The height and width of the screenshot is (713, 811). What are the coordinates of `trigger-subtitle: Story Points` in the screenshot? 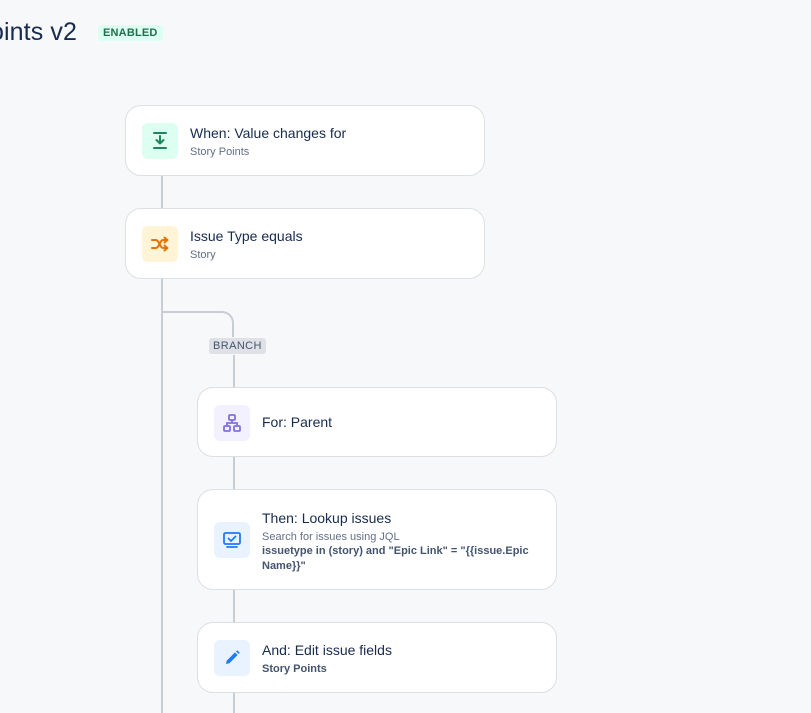 It's located at (220, 152).